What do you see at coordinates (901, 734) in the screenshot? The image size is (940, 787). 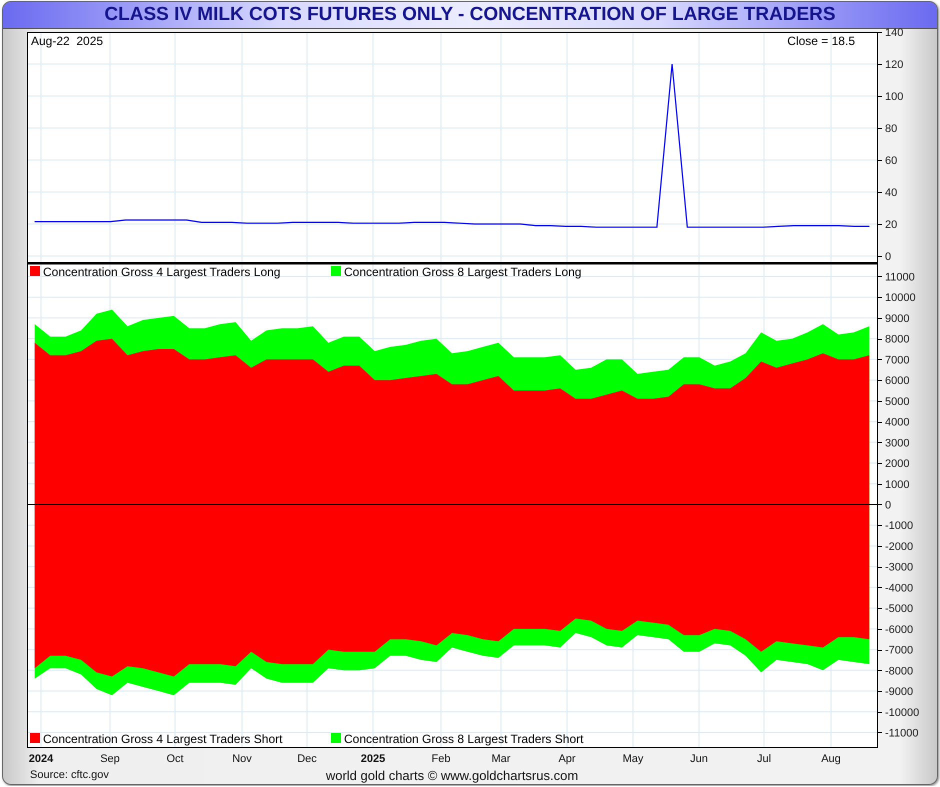 I see `tick-label: -11000` at bounding box center [901, 734].